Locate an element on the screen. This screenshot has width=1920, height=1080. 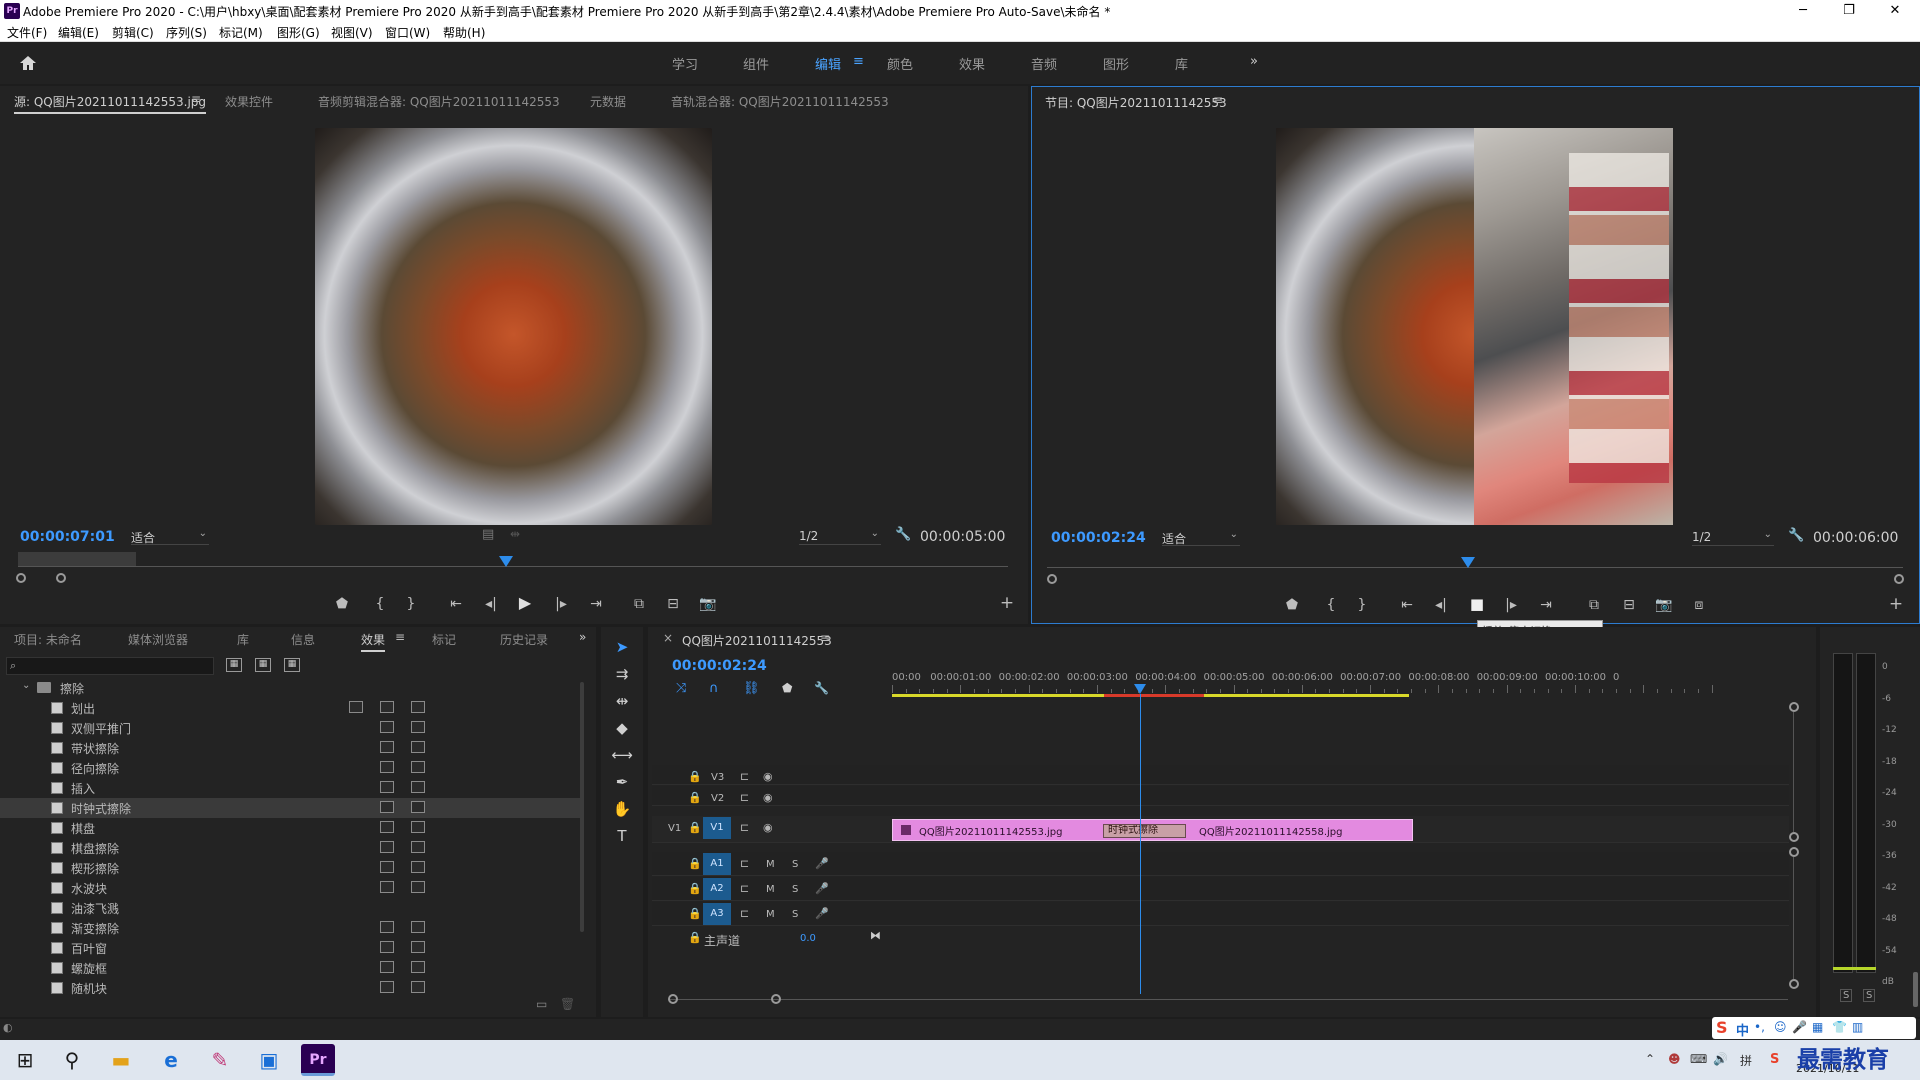
master-volume-value: 0.0 is located at coordinates (808, 938).